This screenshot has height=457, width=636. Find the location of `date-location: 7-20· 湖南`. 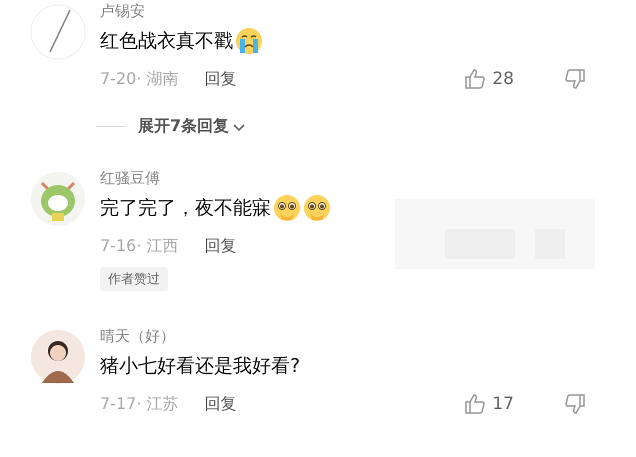

date-location: 7-20· 湖南 is located at coordinates (139, 79).